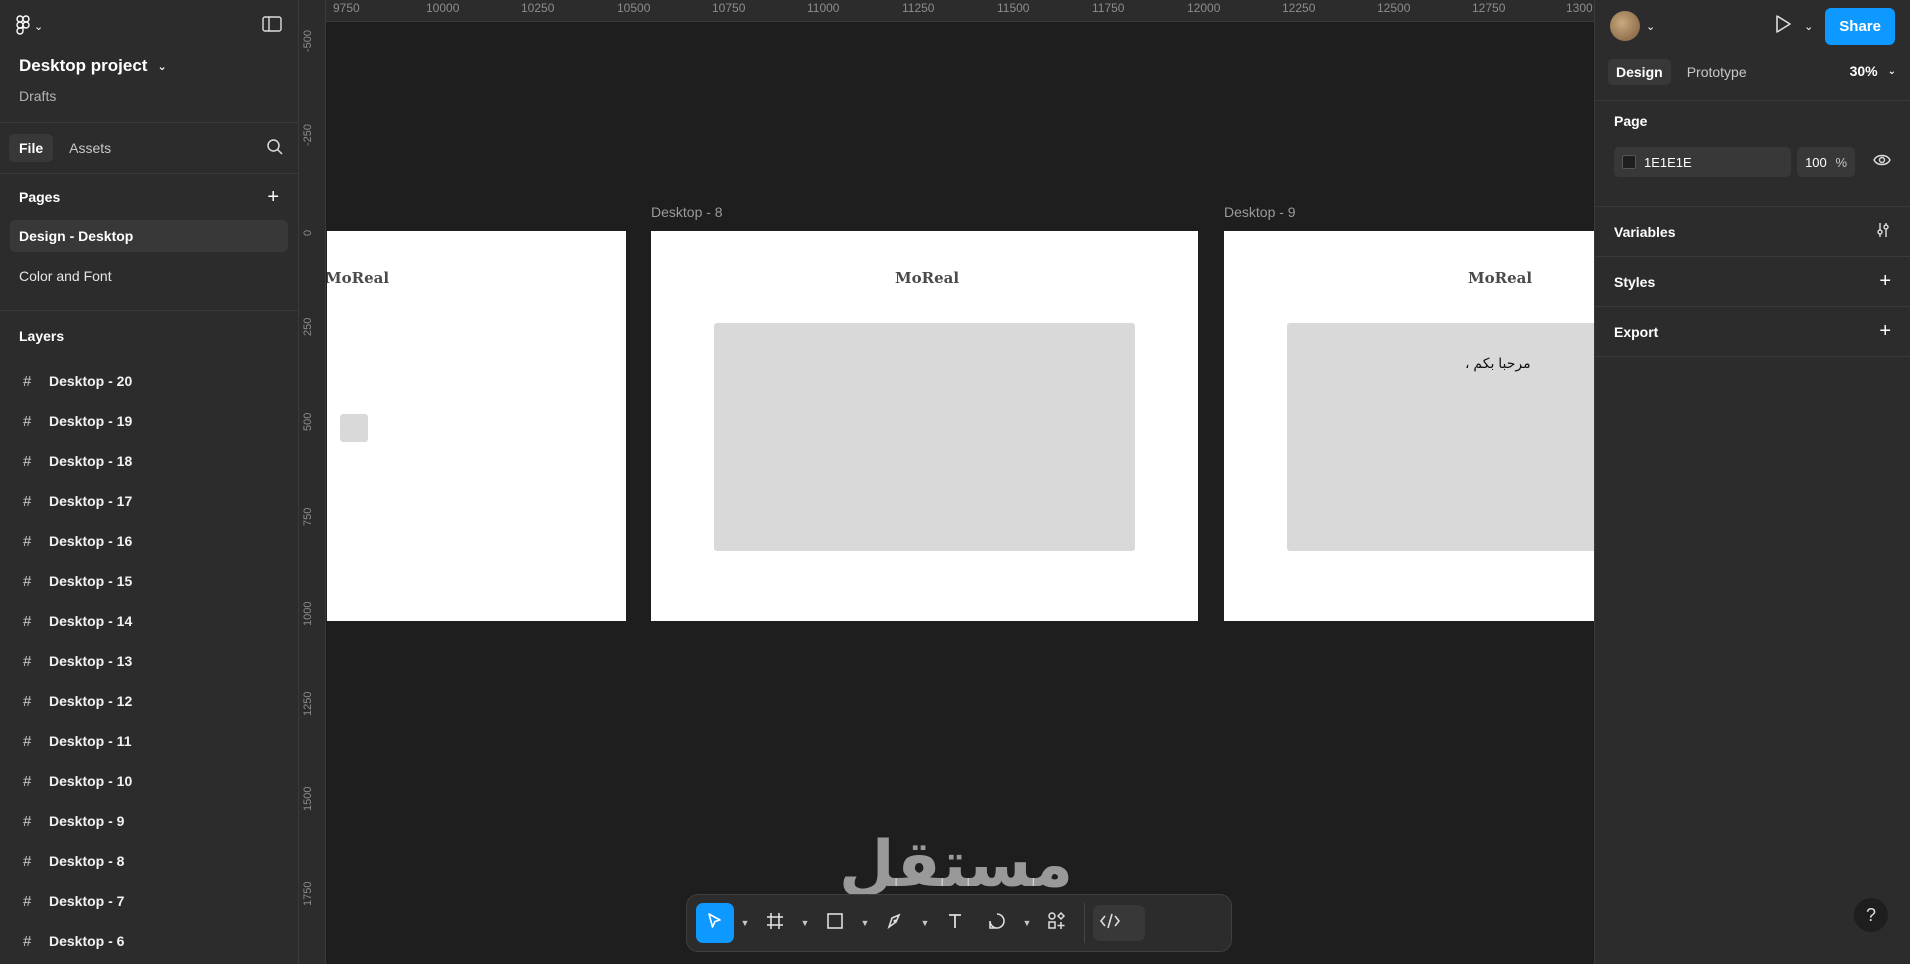 The width and height of the screenshot is (1910, 964). I want to click on toggle-sidebar-icon, so click(272, 26).